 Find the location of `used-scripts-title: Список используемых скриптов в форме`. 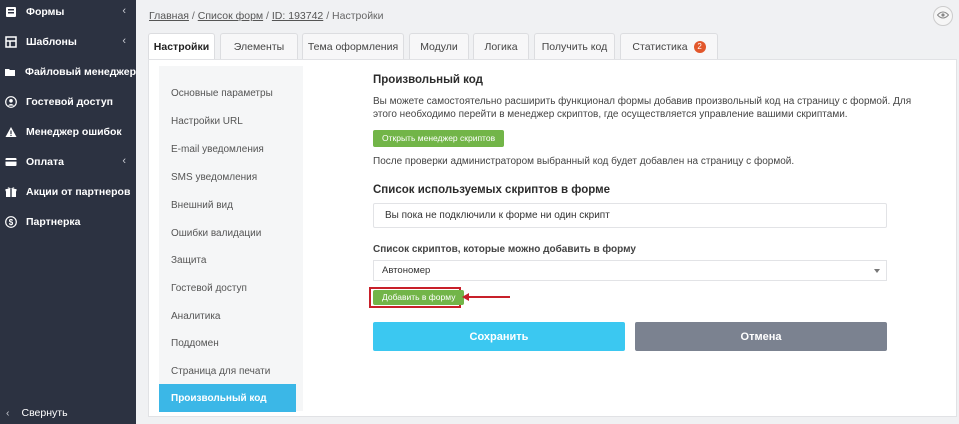

used-scripts-title: Список используемых скриптов в форме is located at coordinates (491, 190).